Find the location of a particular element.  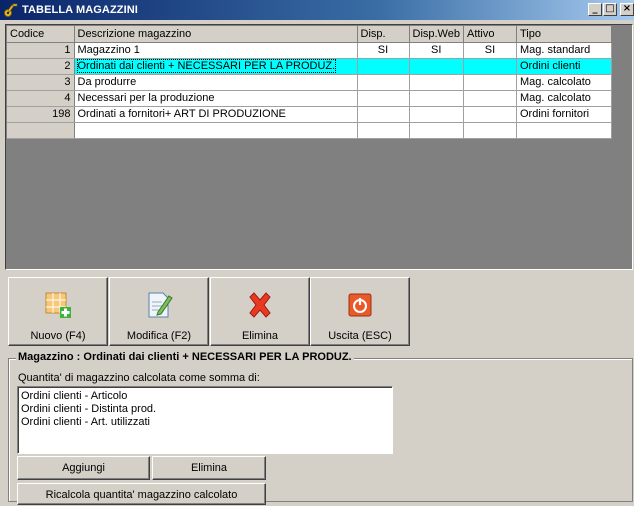

cell-disp-web: SI is located at coordinates (436, 50).